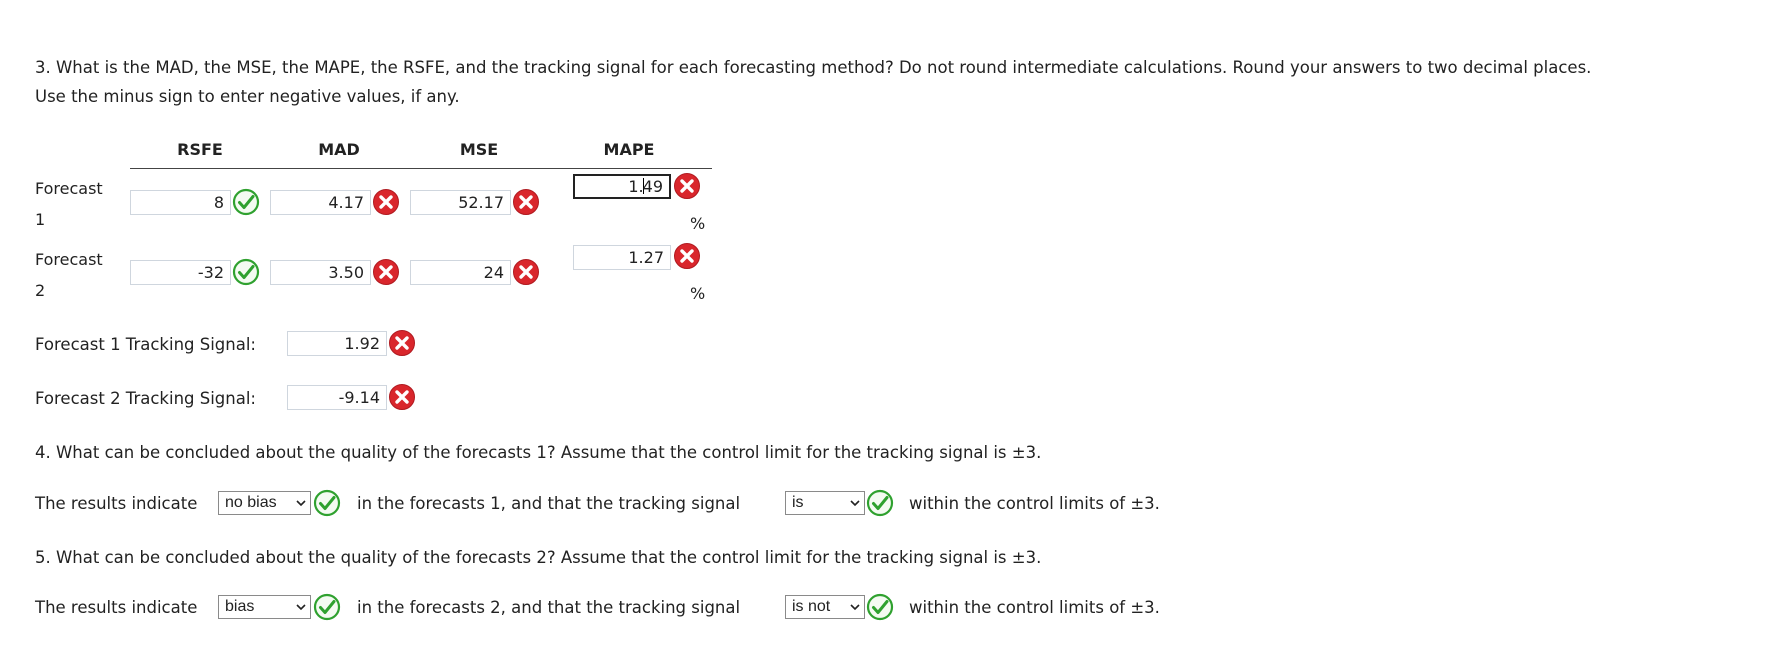 The image size is (1768, 656). Describe the element at coordinates (460, 202) in the screenshot. I see `mse-input-forecast-1: 52.17` at that location.